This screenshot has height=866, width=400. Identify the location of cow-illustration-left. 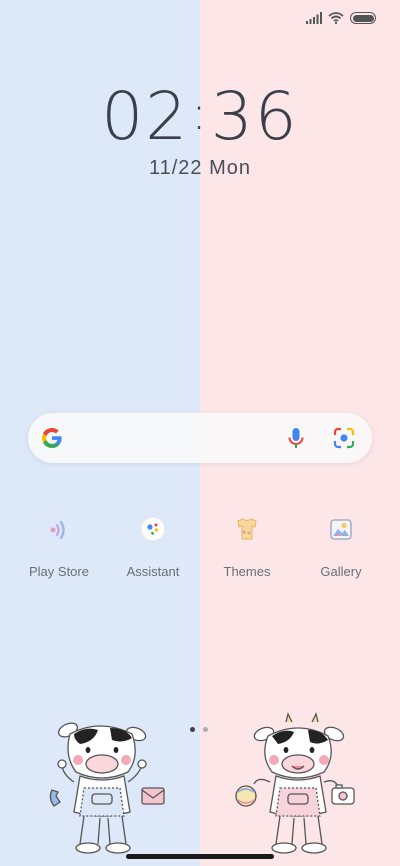
(109, 788).